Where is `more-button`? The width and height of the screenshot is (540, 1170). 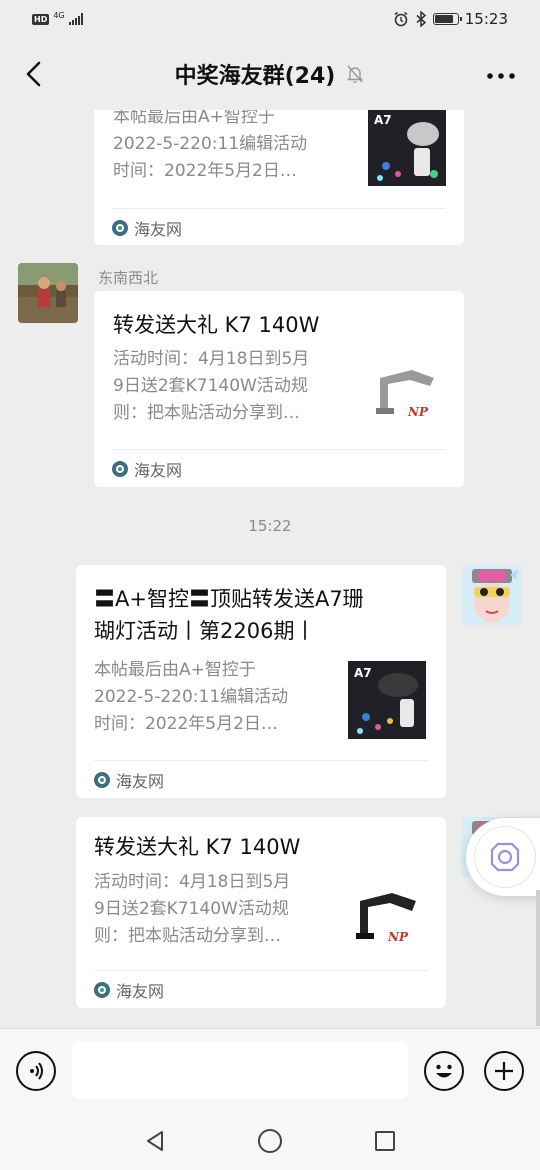
more-button is located at coordinates (501, 72).